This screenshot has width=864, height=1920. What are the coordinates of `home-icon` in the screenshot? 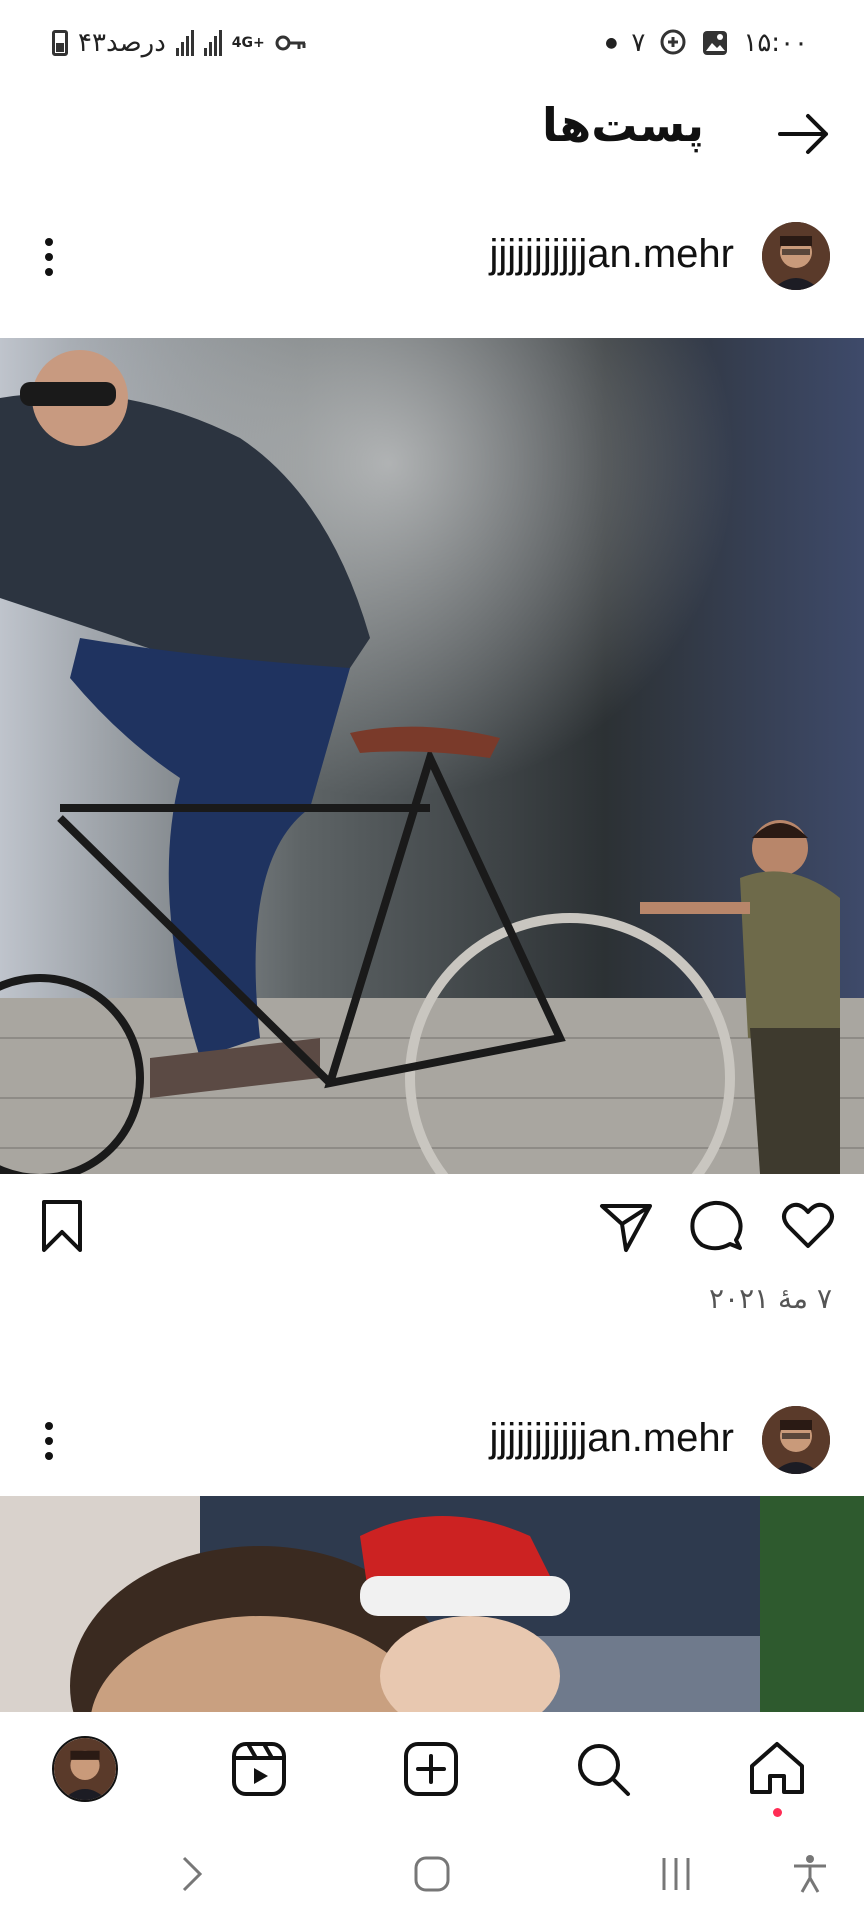 It's located at (777, 1769).